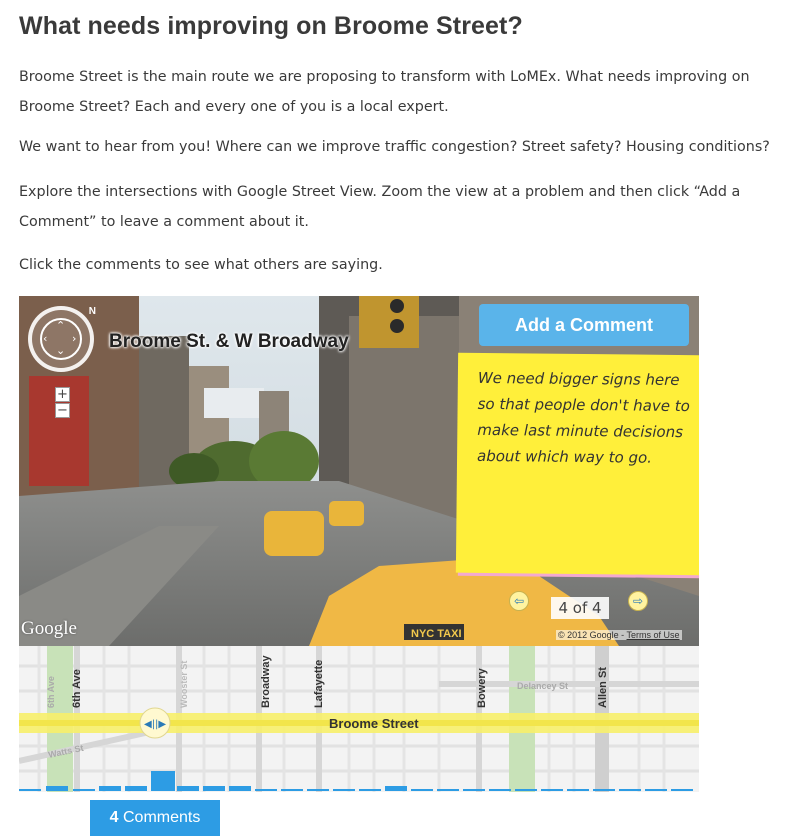  Describe the element at coordinates (603, 687) in the screenshot. I see `street-label-allen: Allen St` at that location.